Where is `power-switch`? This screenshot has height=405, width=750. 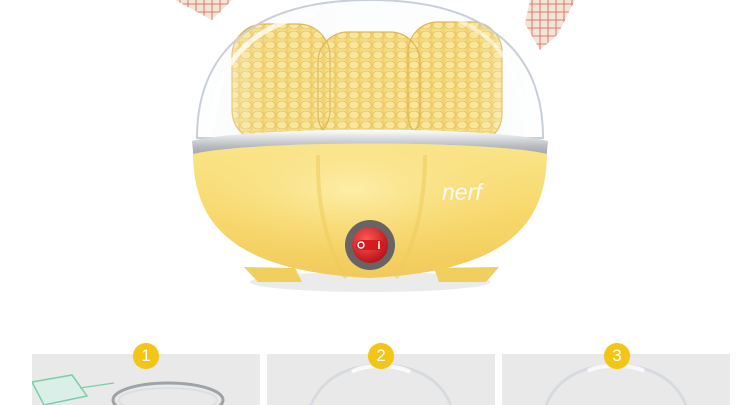
power-switch is located at coordinates (370, 245).